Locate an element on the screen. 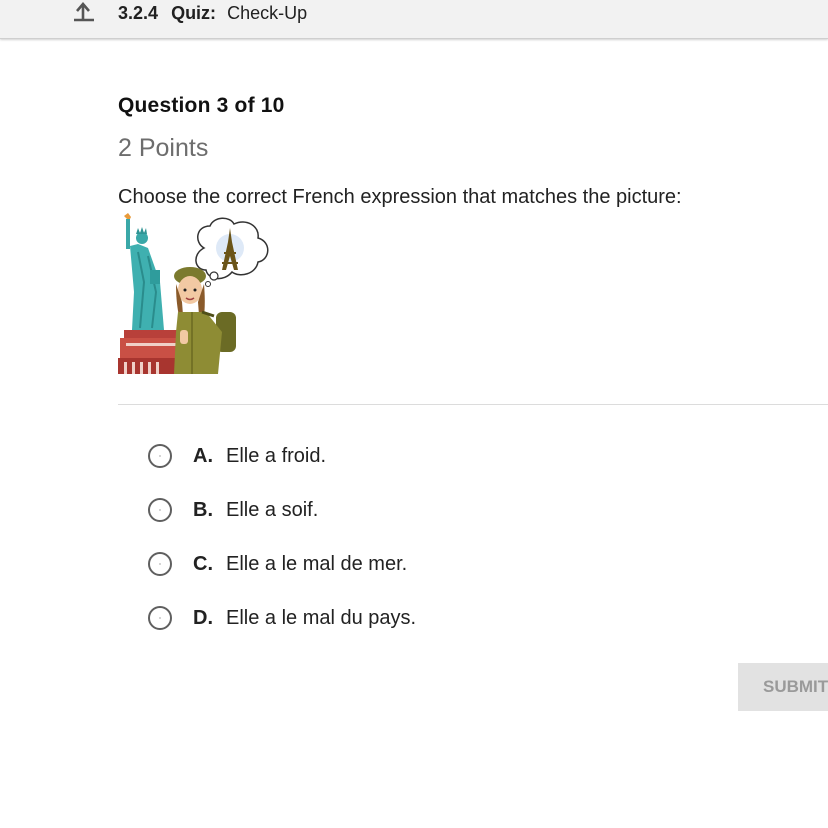 The height and width of the screenshot is (828, 828). question-number: Question 3 of 10 is located at coordinates (201, 105).